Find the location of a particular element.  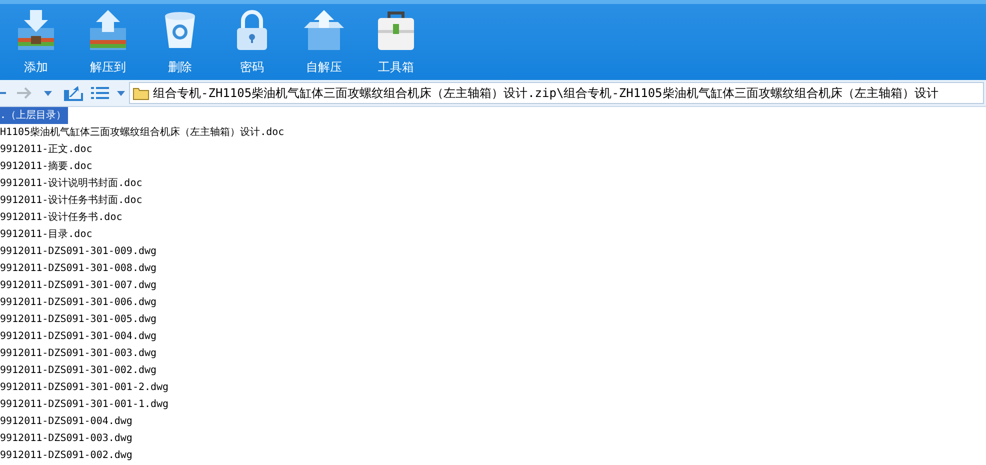

address-field: 组合专机-ZH1105柴油机气缸体三面攻螺纹组合机床（左主轴箱）设计.zip\组合专机-ZH1105柴油机气缸体三面攻螺纹组合机床（左主轴箱）设计 is located at coordinates (556, 93).